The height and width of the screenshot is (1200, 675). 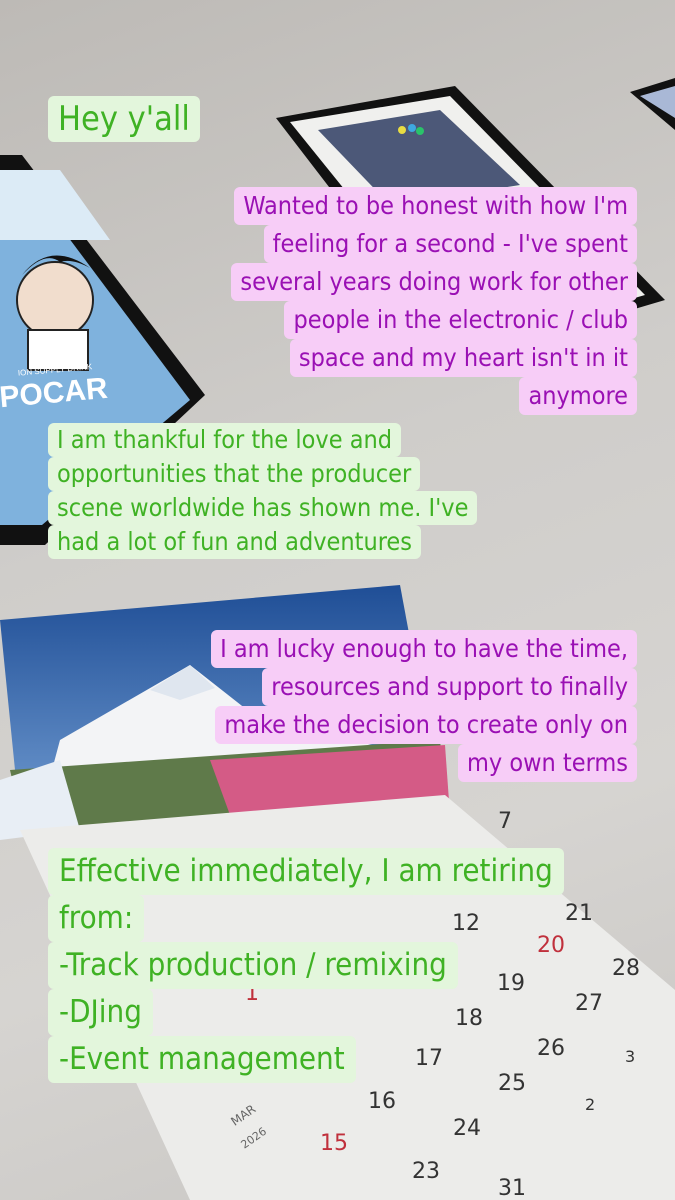 What do you see at coordinates (626, 968) in the screenshot?
I see `cal-num: 28` at bounding box center [626, 968].